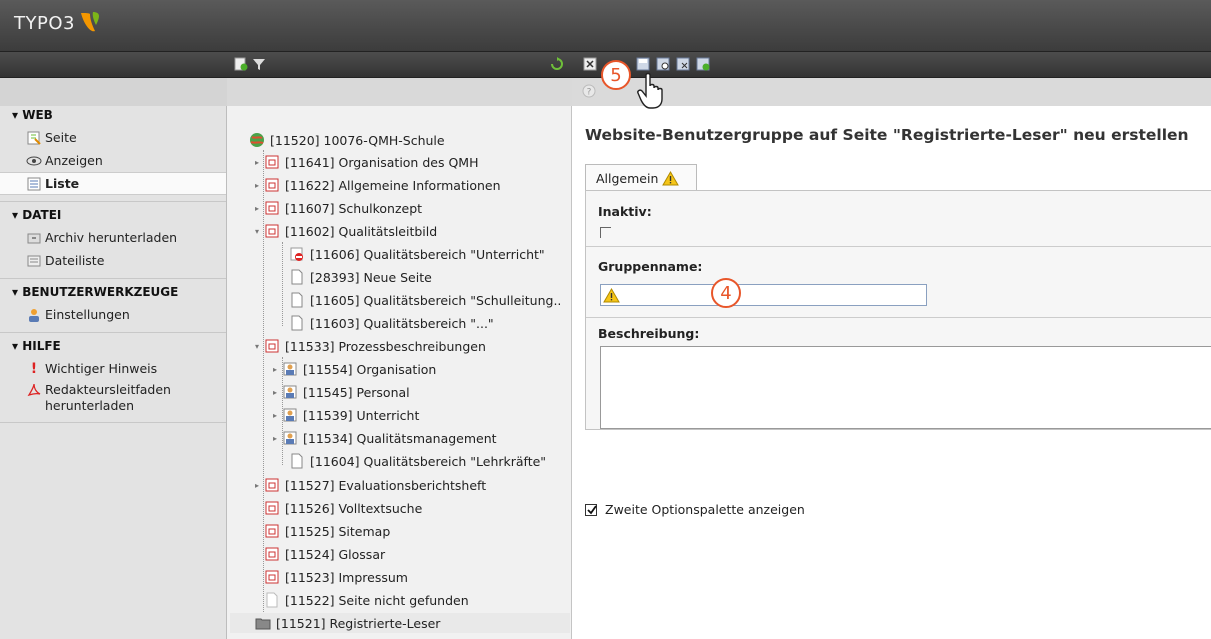  Describe the element at coordinates (354, 369) in the screenshot. I see `tree-node: ▸ [11554] Organisation` at that location.